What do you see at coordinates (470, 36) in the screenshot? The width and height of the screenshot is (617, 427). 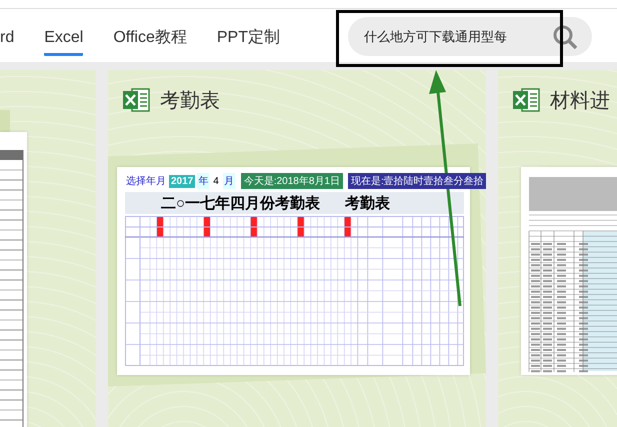 I see `search-field: 什么地方可下载通用型每` at bounding box center [470, 36].